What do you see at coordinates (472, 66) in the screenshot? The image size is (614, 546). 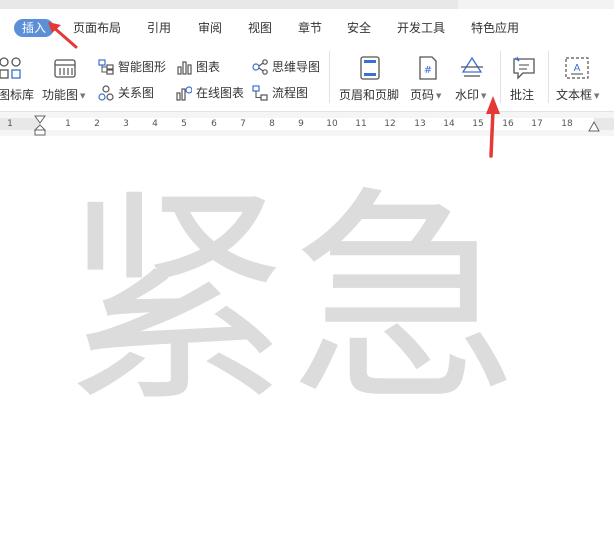 I see `watermark-icon` at bounding box center [472, 66].